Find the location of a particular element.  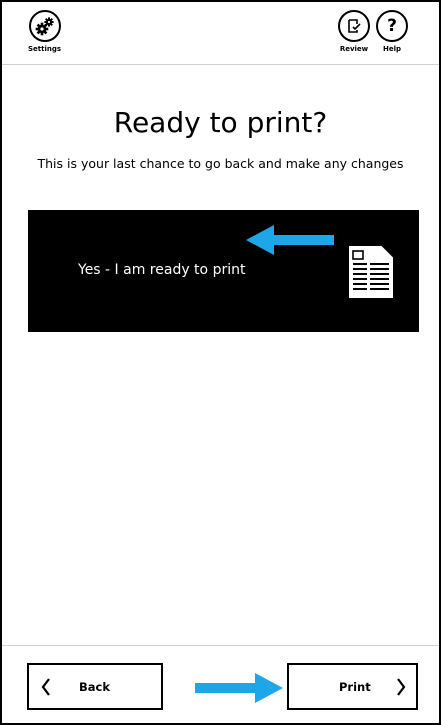

settings-button: Settings is located at coordinates (44, 31).